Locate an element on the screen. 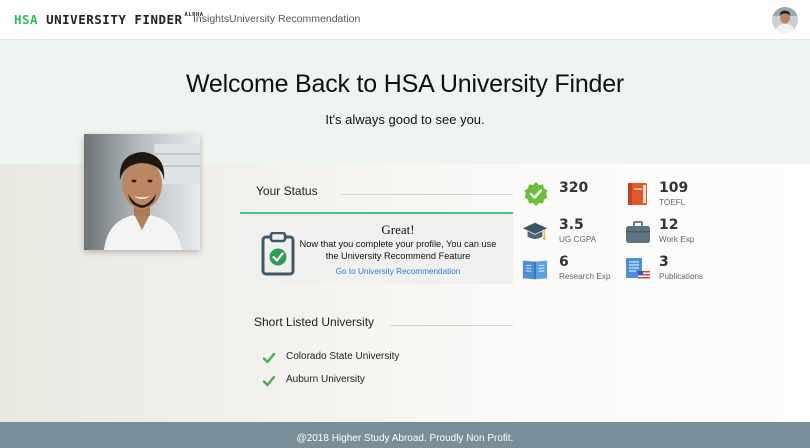 This screenshot has width=810, height=448. page-subtitle: It's always good to see you. is located at coordinates (405, 119).